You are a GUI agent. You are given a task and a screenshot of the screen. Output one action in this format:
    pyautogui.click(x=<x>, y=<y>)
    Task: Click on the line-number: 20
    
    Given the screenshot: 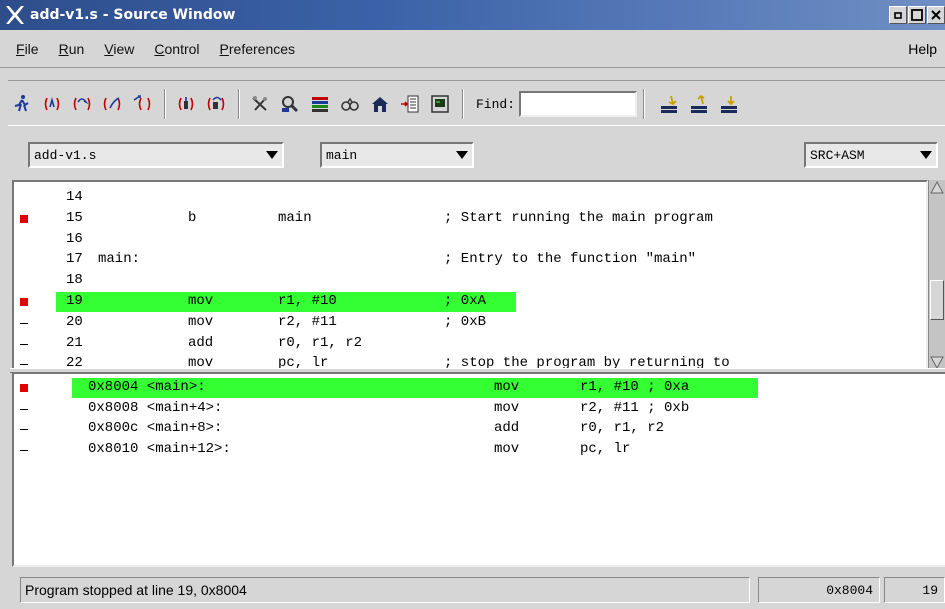 What is the action you would take?
    pyautogui.click(x=74, y=321)
    